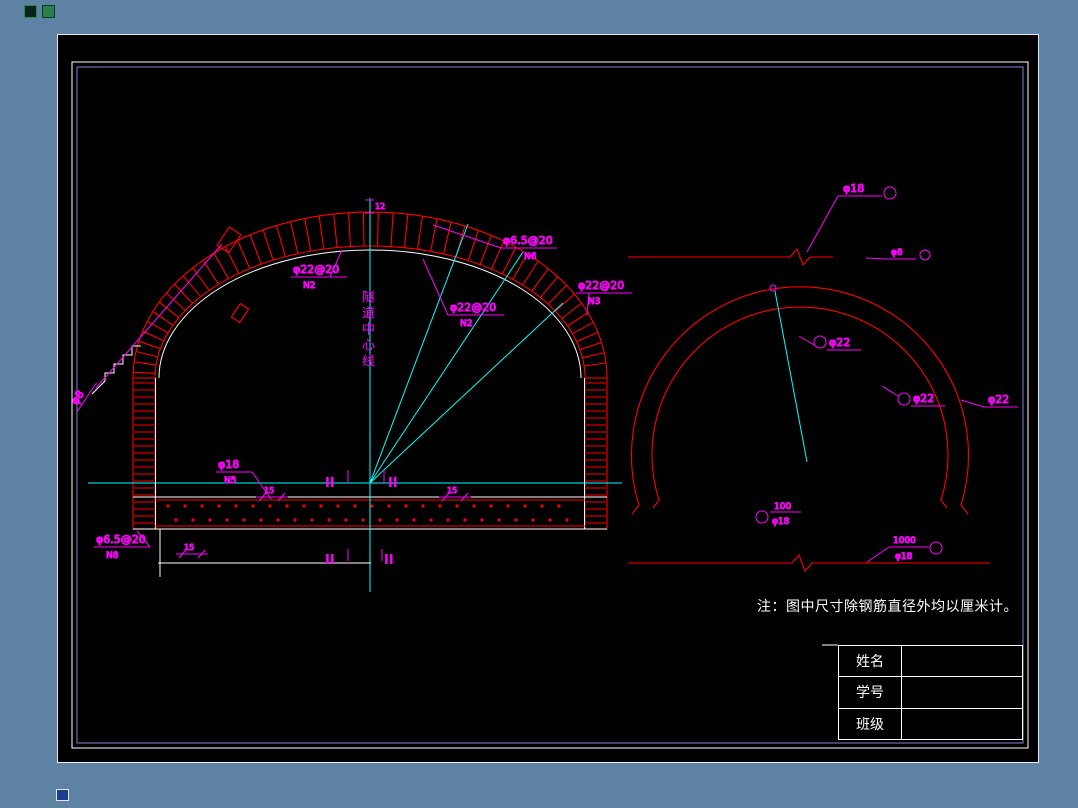 This screenshot has height=808, width=1078. I want to click on detail-circle, so click(773, 288).